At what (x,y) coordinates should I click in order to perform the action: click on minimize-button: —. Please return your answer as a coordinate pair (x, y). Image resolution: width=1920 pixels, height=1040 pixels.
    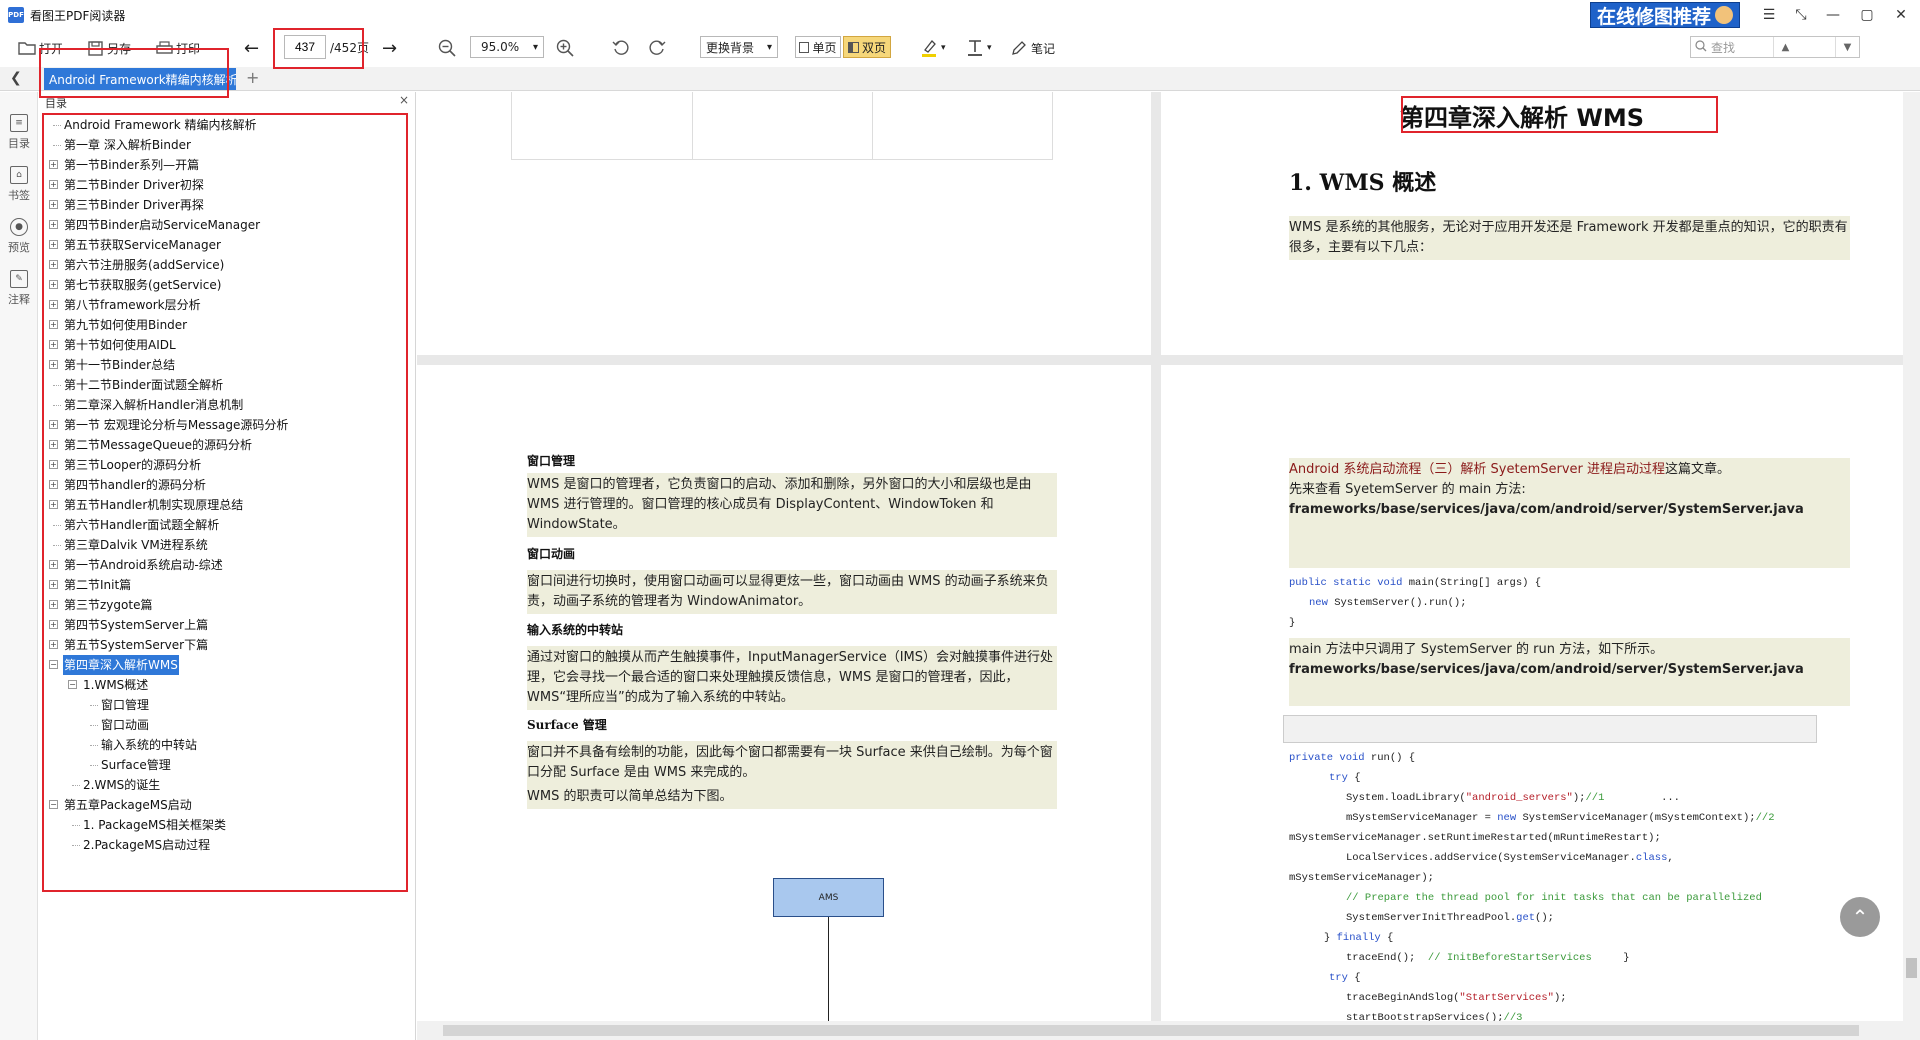
    Looking at the image, I should click on (1833, 15).